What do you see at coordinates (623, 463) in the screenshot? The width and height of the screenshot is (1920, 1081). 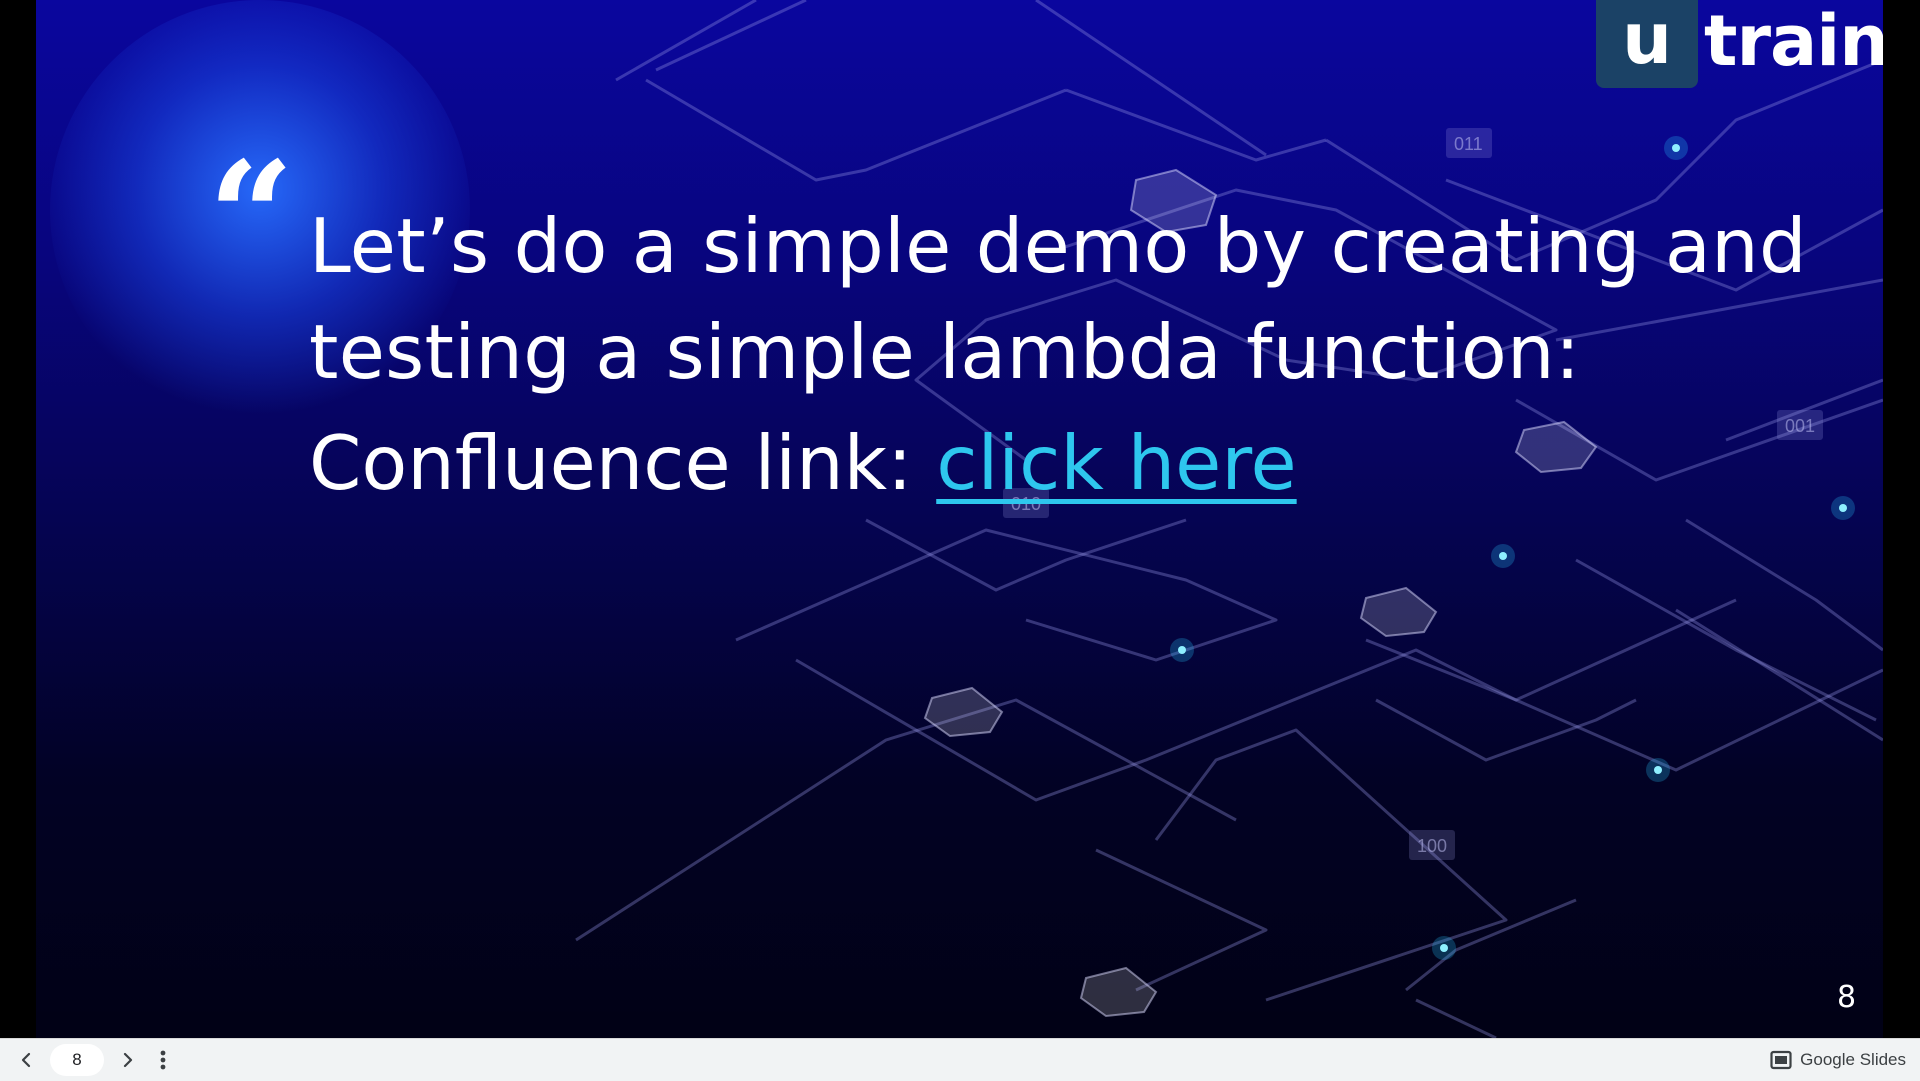 I see `link-prefix: Confluence link:` at bounding box center [623, 463].